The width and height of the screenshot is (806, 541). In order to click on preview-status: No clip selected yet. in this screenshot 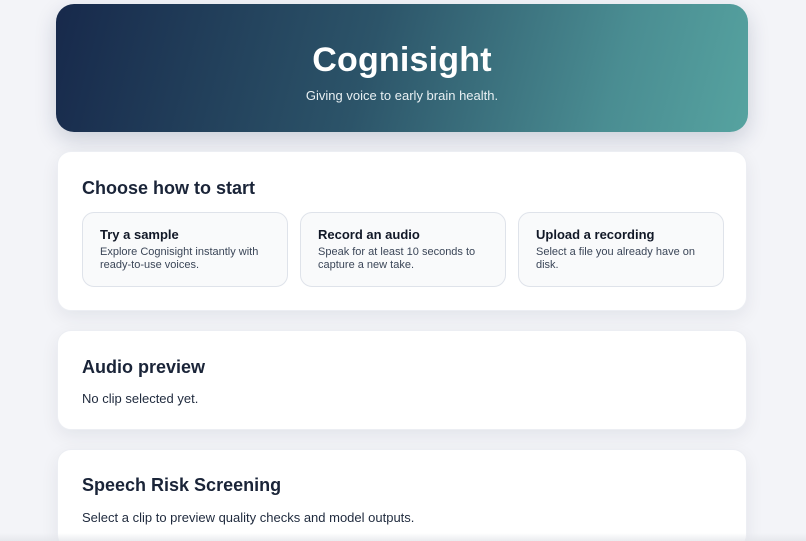, I will do `click(140, 398)`.